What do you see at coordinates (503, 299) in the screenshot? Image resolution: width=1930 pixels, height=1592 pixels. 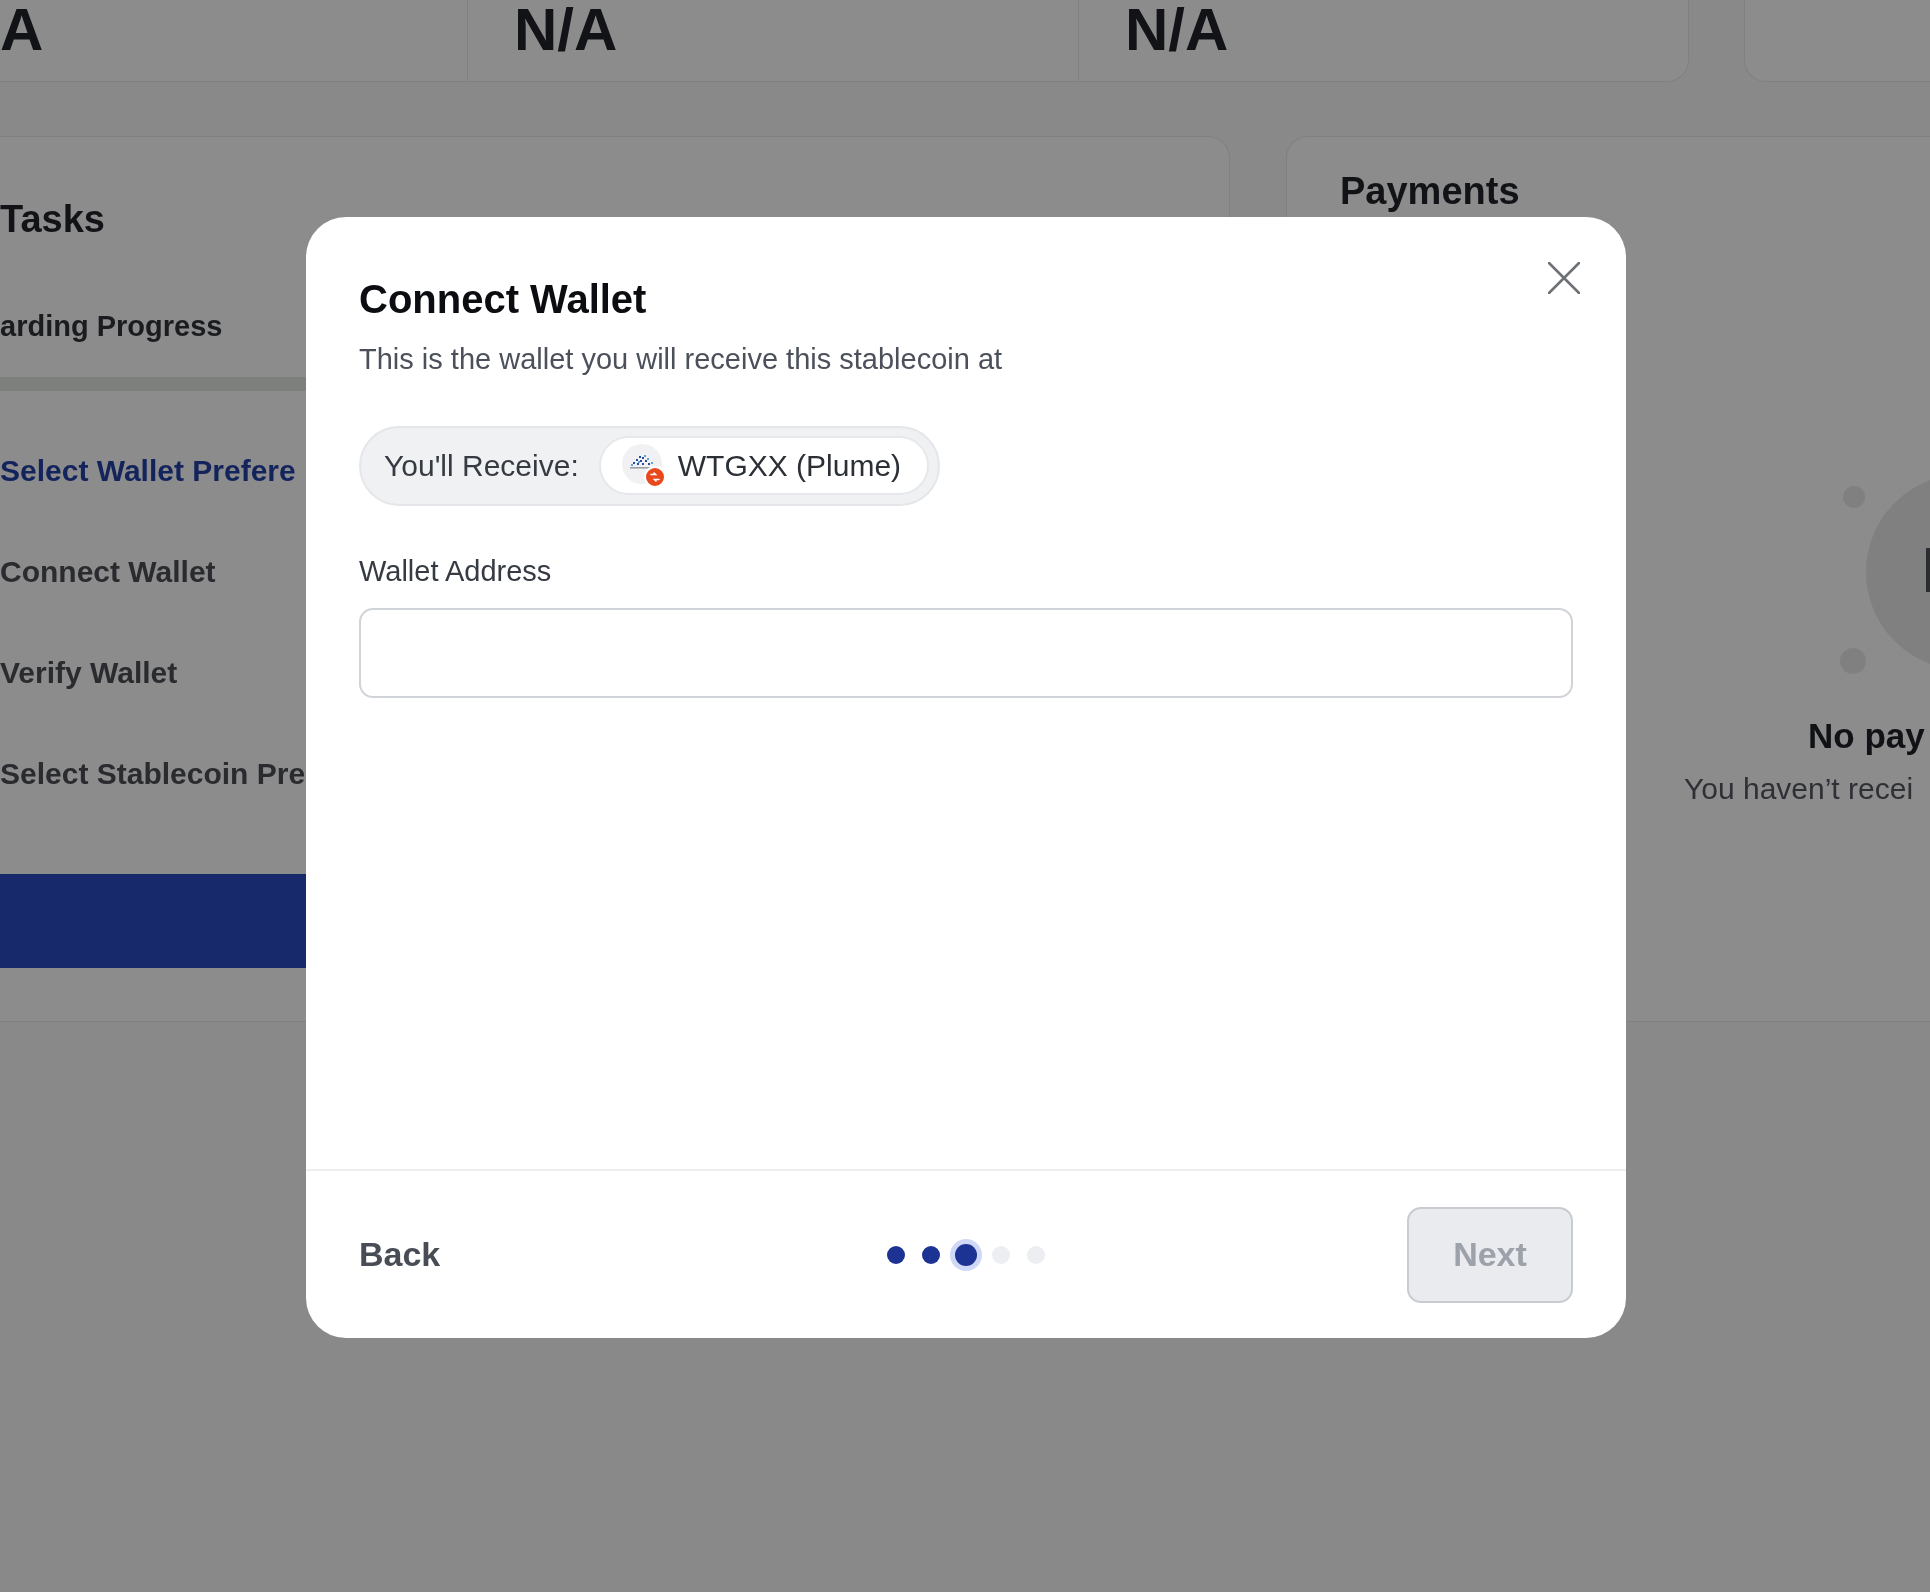 I see `modal-title: Connect Wallet` at bounding box center [503, 299].